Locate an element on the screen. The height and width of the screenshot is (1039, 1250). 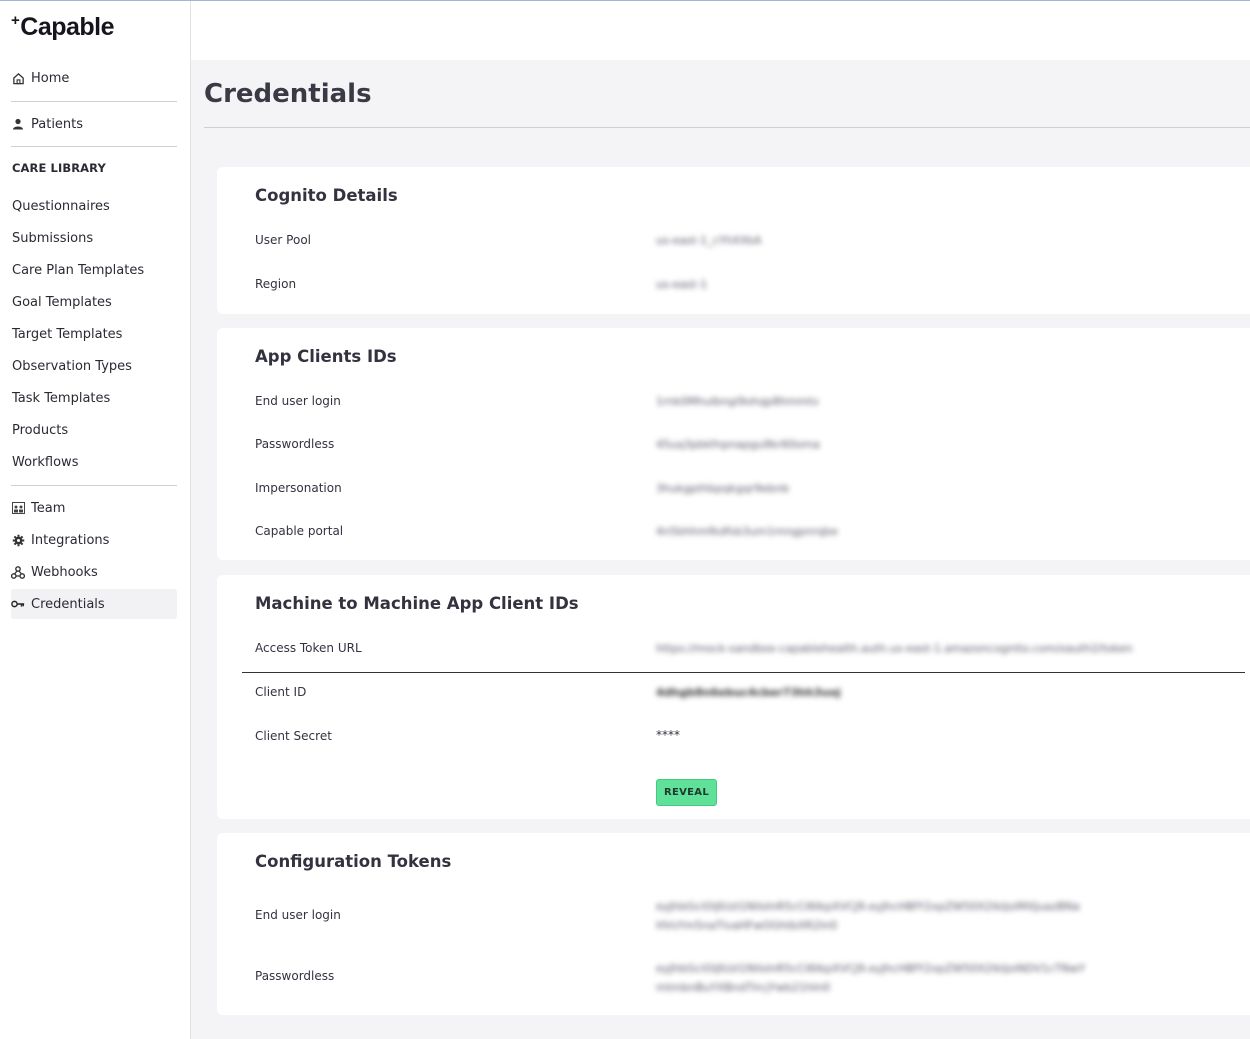
home-icon is located at coordinates (18, 78).